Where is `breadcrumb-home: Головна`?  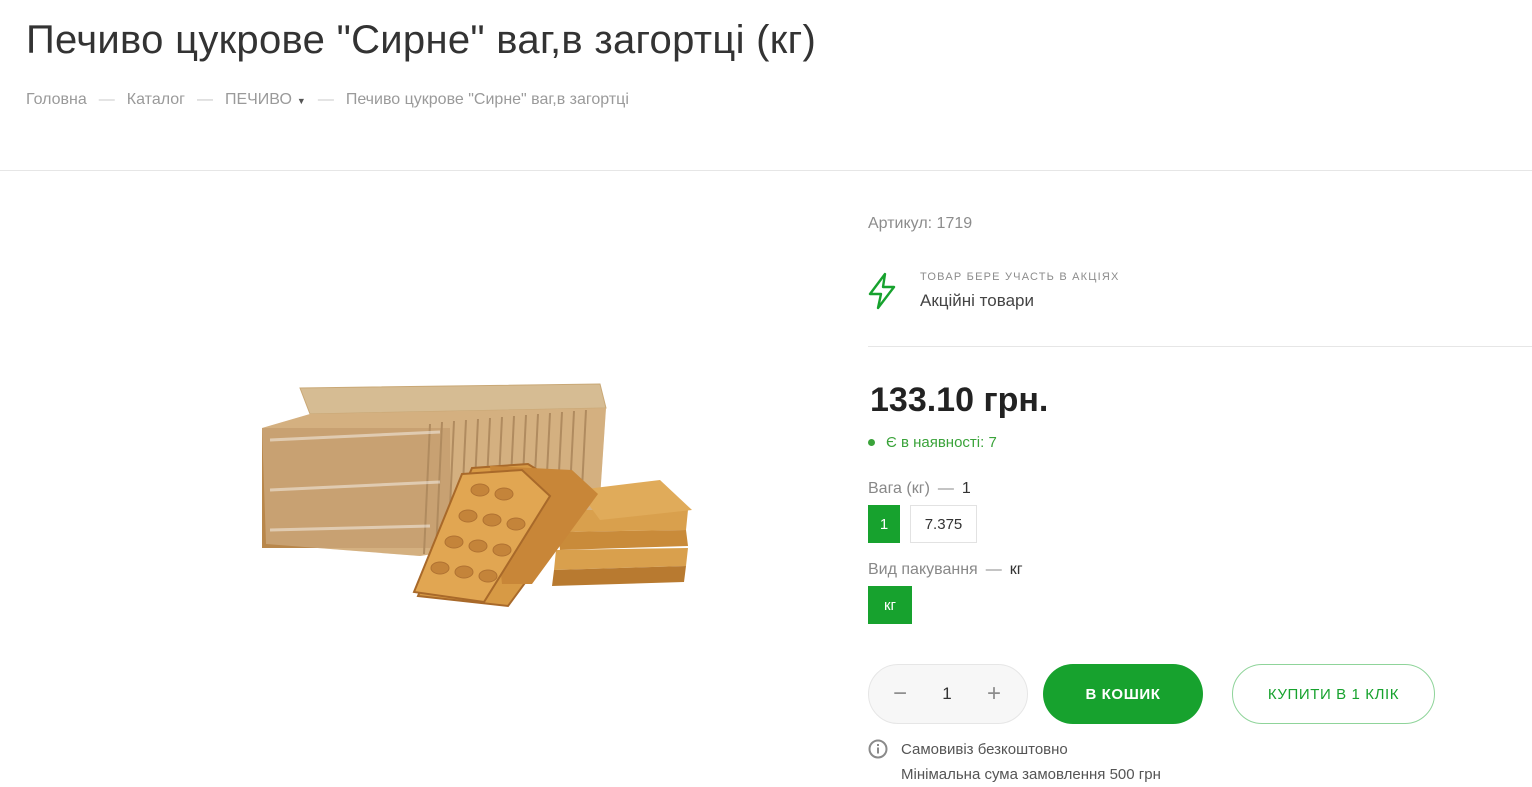 breadcrumb-home: Головна is located at coordinates (56, 100).